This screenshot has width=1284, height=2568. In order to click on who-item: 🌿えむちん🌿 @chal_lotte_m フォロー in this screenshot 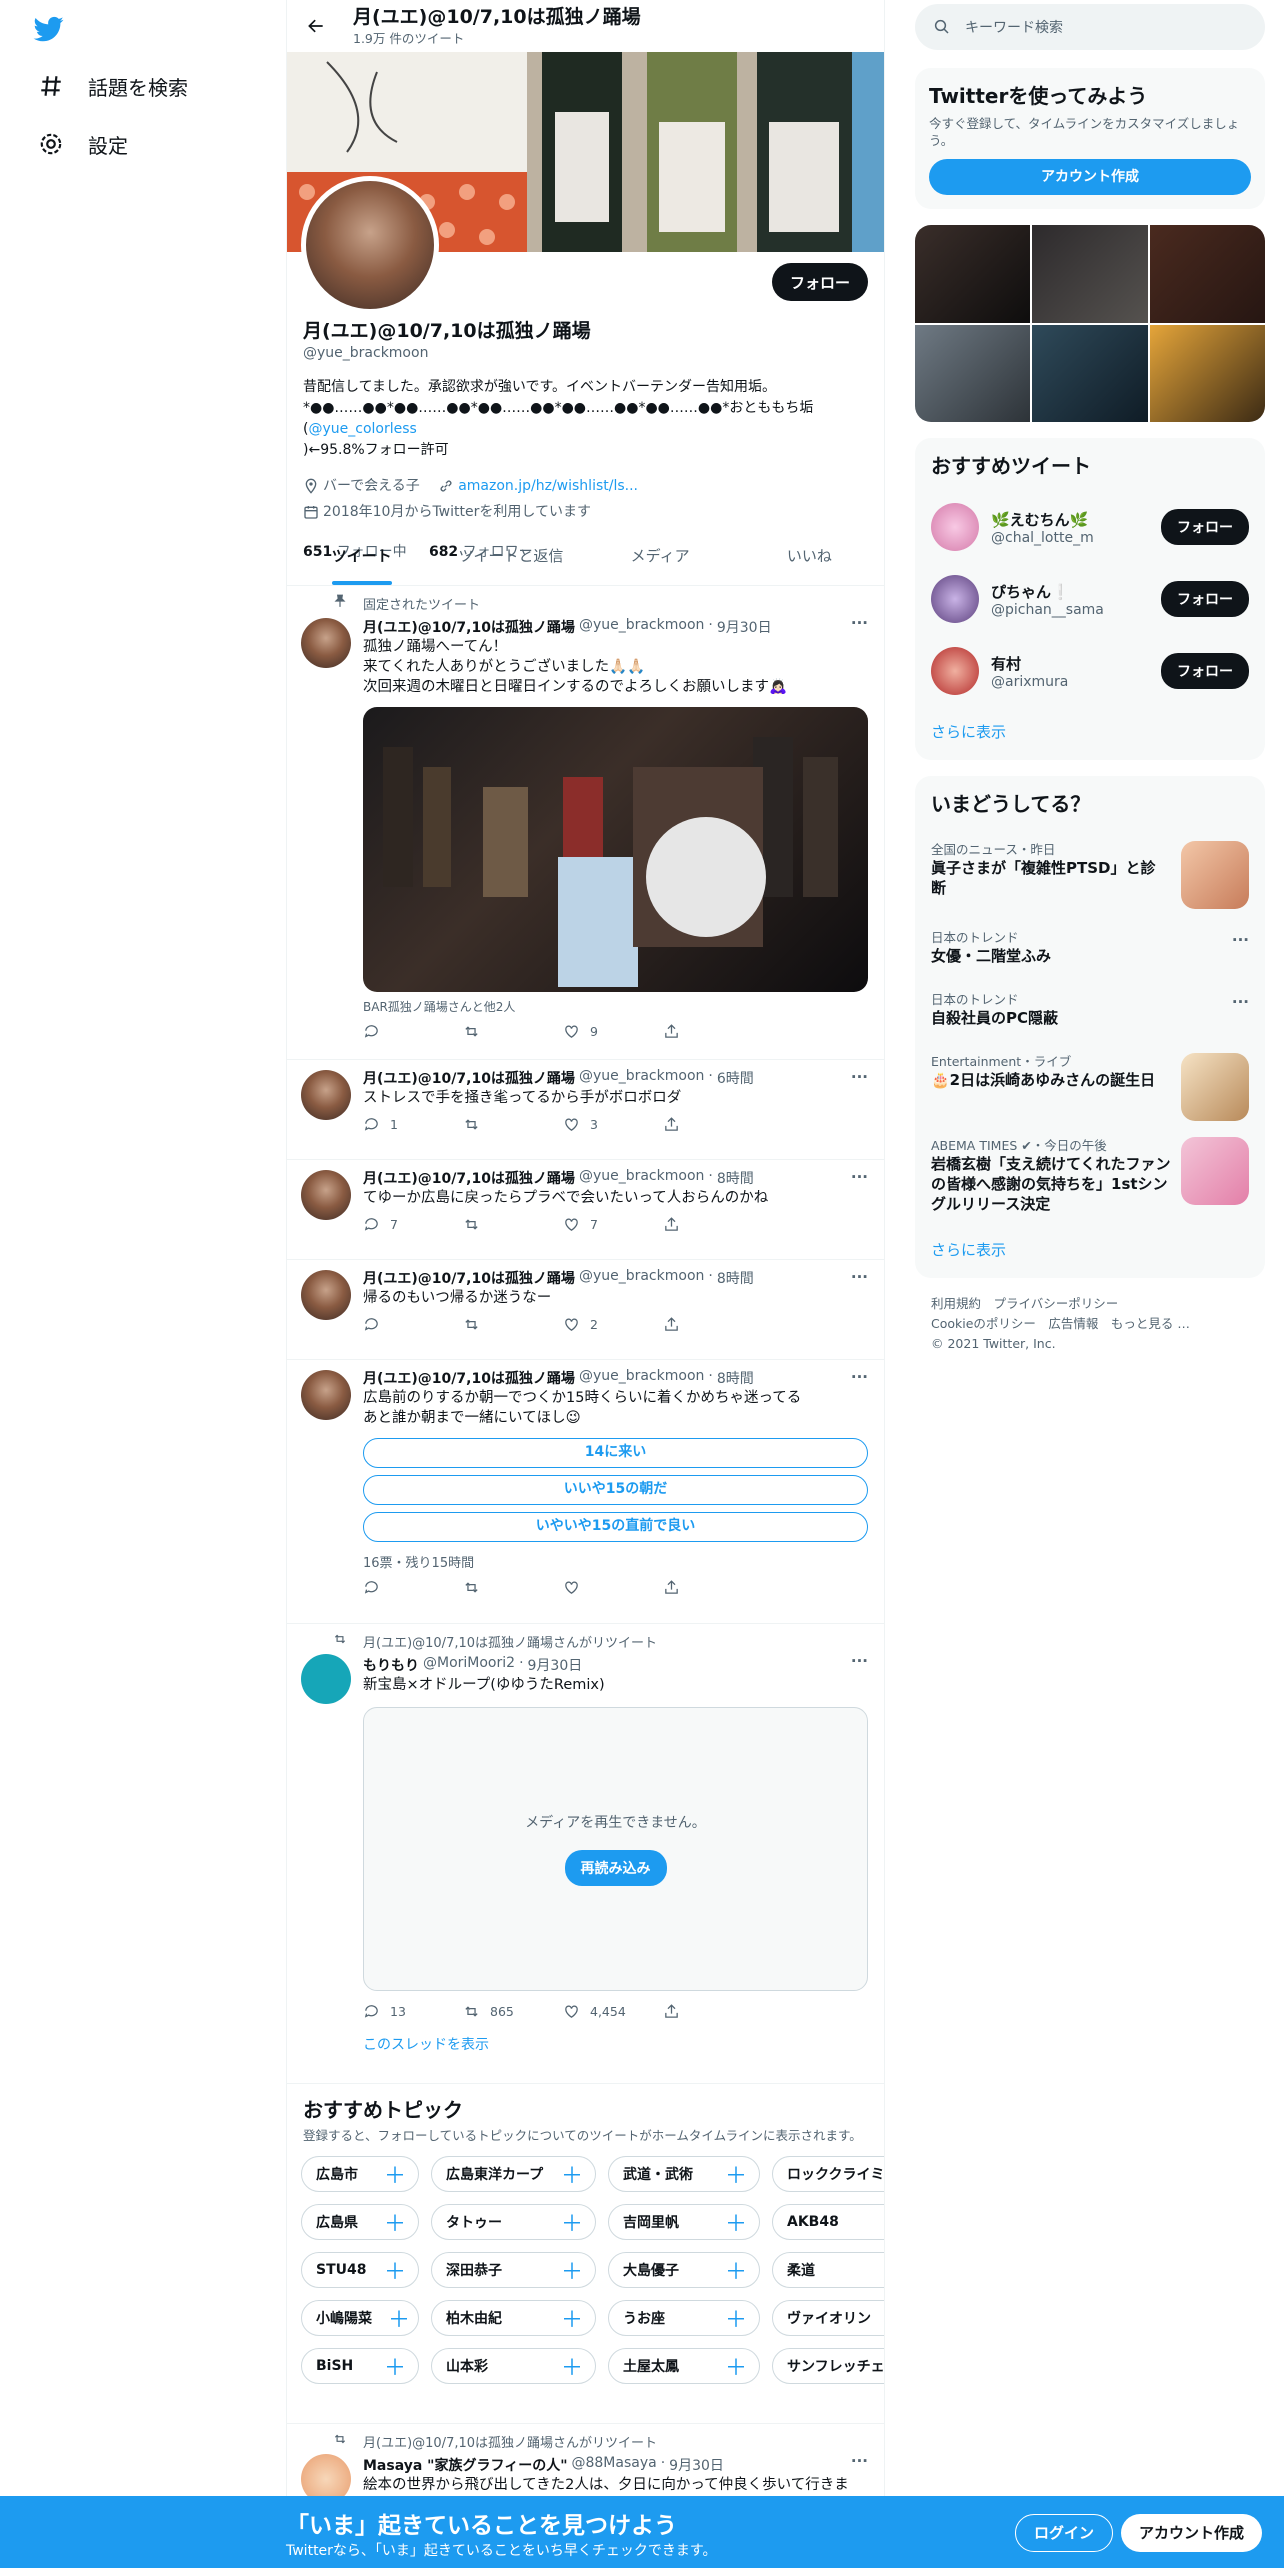, I will do `click(1090, 527)`.